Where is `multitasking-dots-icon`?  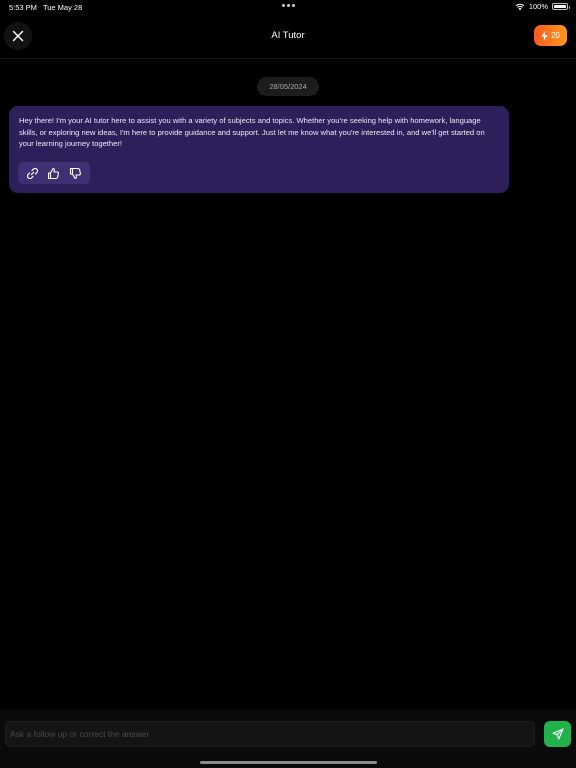 multitasking-dots-icon is located at coordinates (288, 5).